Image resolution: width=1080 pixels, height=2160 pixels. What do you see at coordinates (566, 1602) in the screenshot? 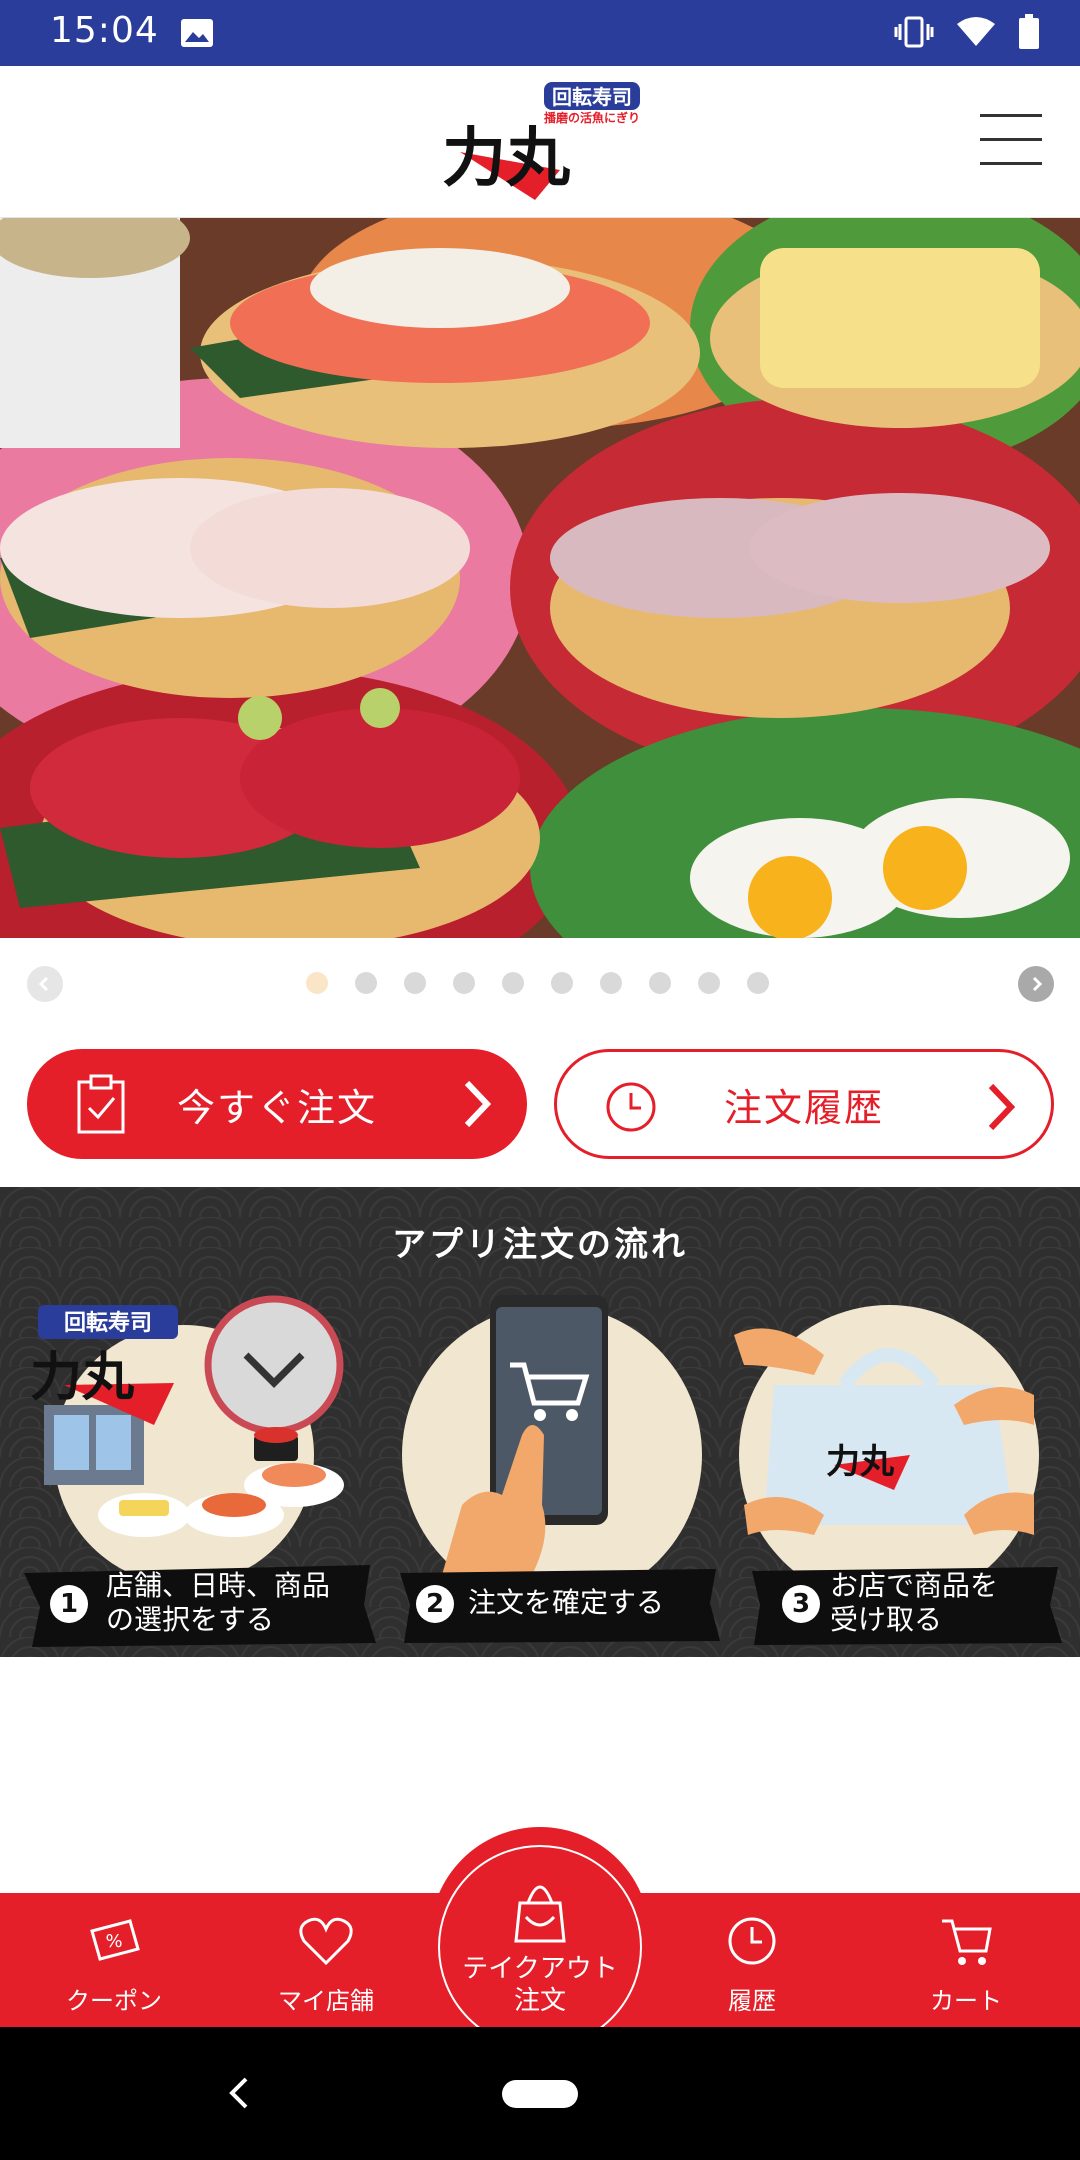
I see `step-2-text: 注文を確定する` at bounding box center [566, 1602].